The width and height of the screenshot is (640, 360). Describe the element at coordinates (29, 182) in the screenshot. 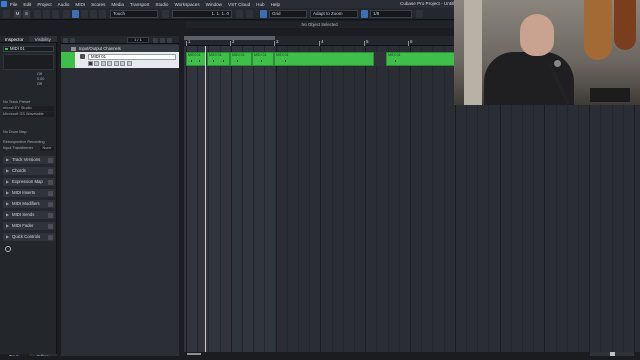

I see `section-expression-map: ▶ Expression Map` at that location.